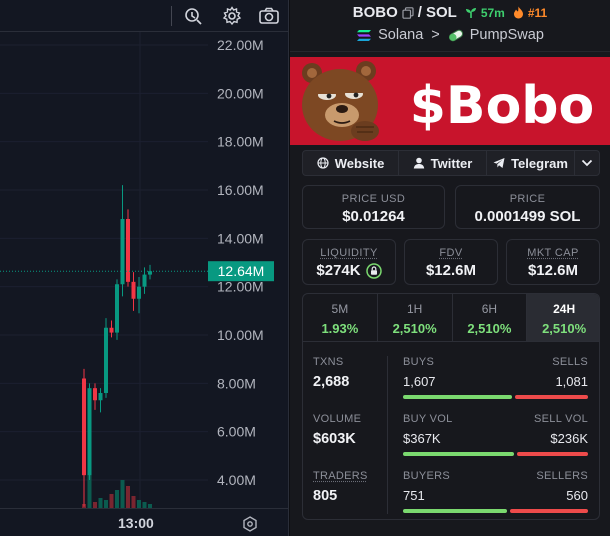 The image size is (610, 536). What do you see at coordinates (415, 317) in the screenshot?
I see `tab-1h: 1H 2,510%` at bounding box center [415, 317].